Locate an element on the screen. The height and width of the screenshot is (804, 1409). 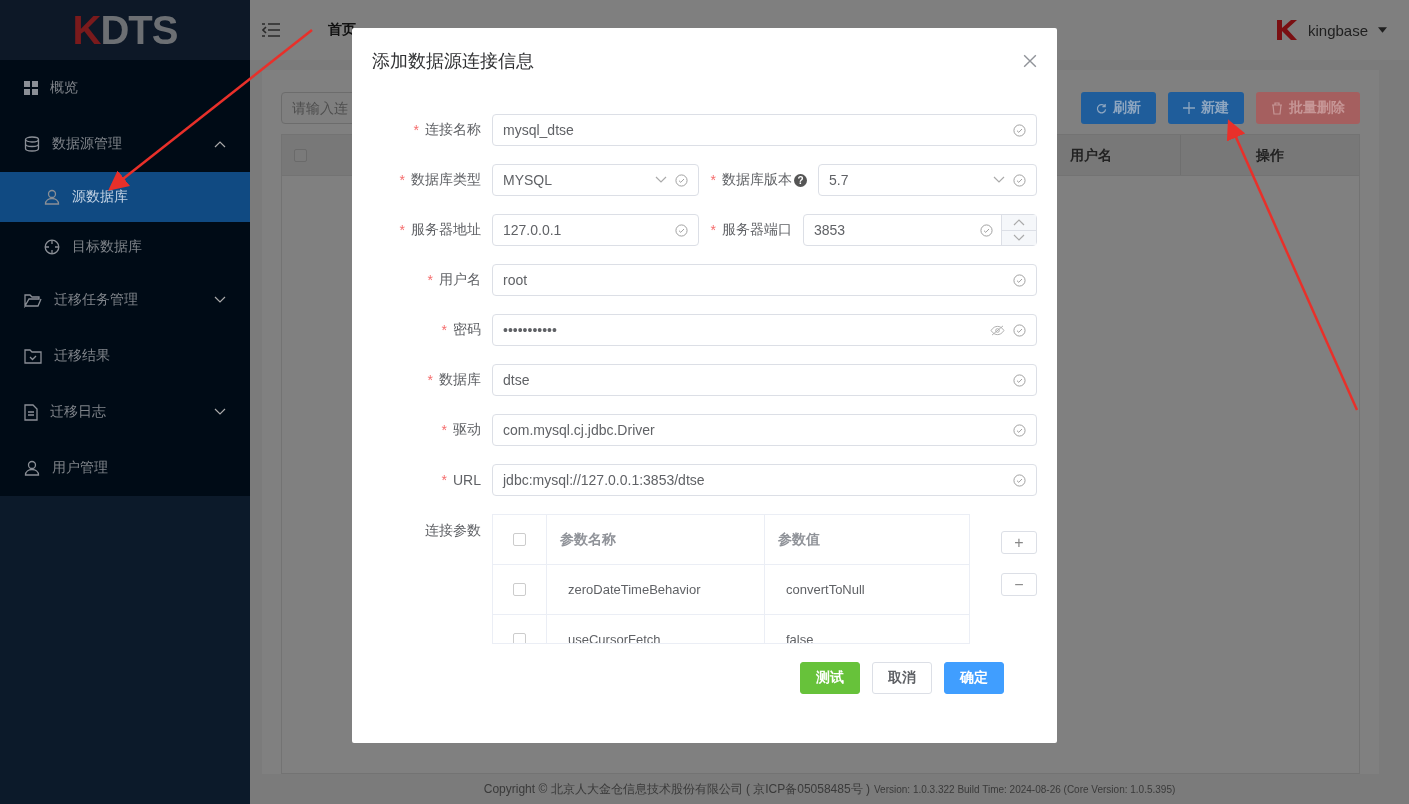
select-field: 5.7 is located at coordinates (927, 180).